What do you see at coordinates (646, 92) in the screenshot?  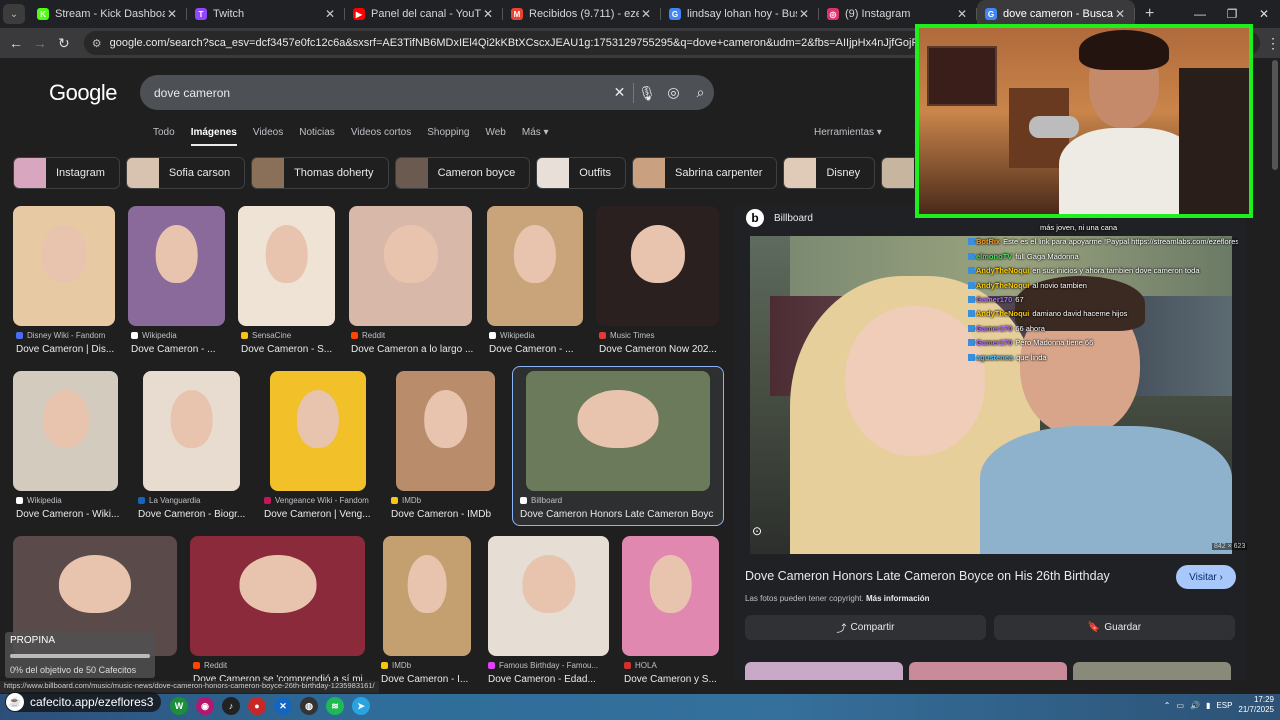 I see `voice-search-icon: 🎙` at bounding box center [646, 92].